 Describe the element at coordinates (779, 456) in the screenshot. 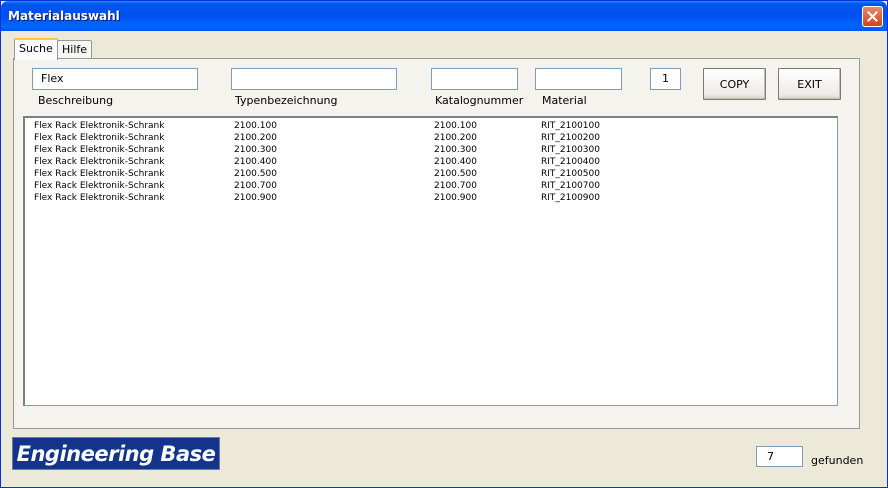

I see `found-count: 7` at that location.